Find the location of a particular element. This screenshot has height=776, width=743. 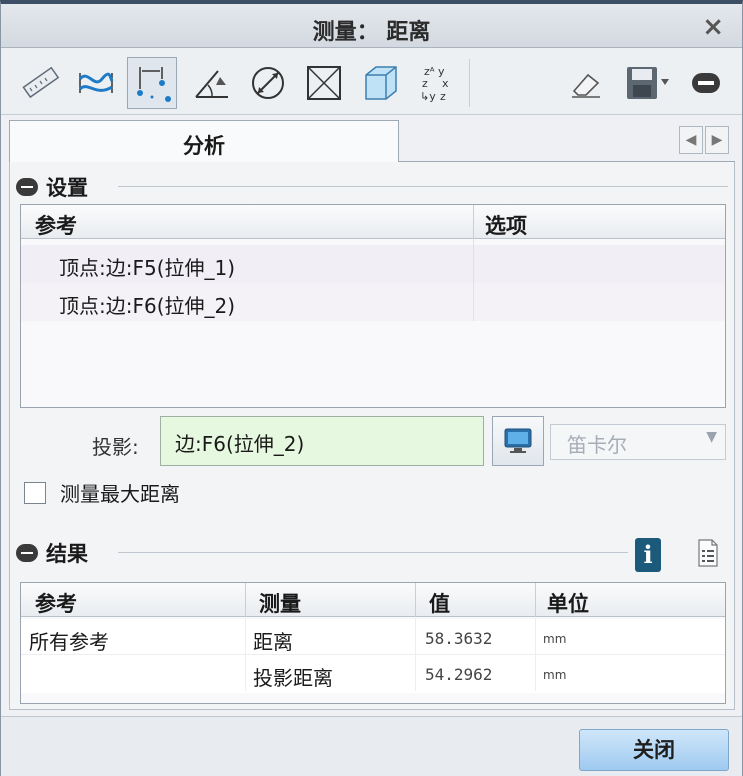

column-header-value: 值 is located at coordinates (439, 604).